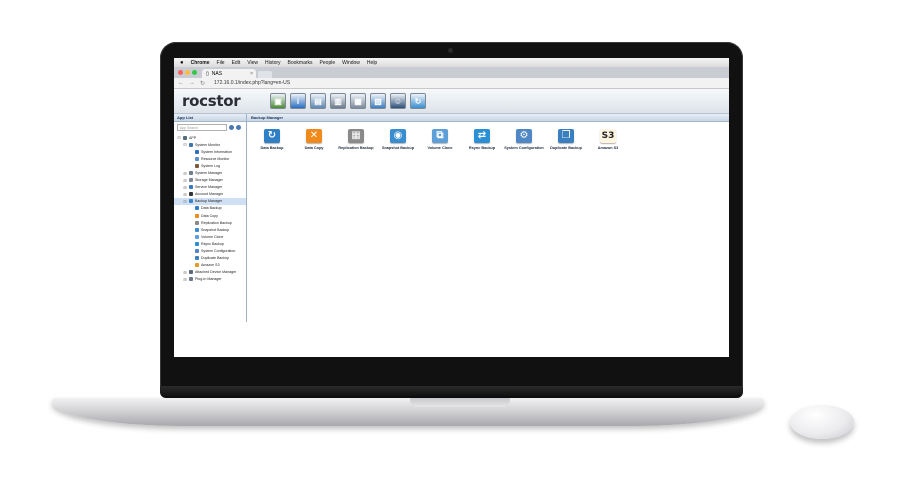 The height and width of the screenshot is (501, 900). Describe the element at coordinates (187, 72) in the screenshot. I see `minimize-window-button` at that location.